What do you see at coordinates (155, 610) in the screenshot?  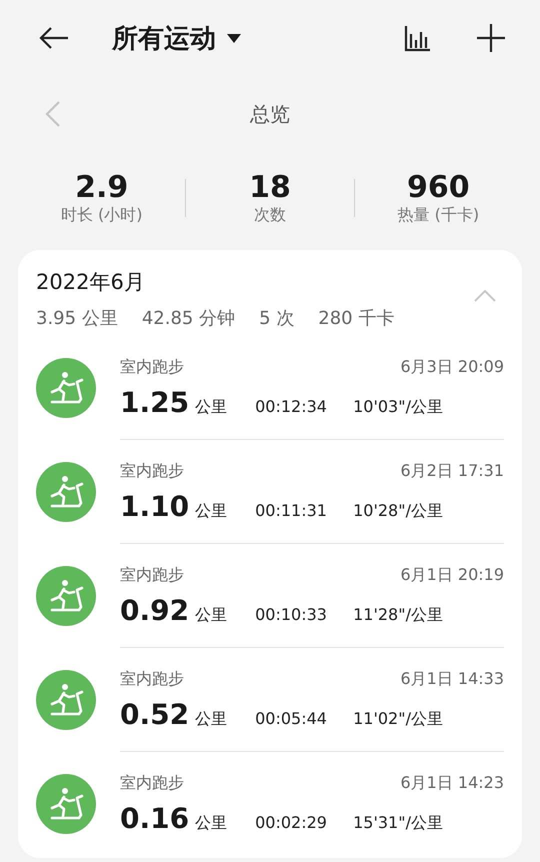 I see `workout-distance: 0.92` at bounding box center [155, 610].